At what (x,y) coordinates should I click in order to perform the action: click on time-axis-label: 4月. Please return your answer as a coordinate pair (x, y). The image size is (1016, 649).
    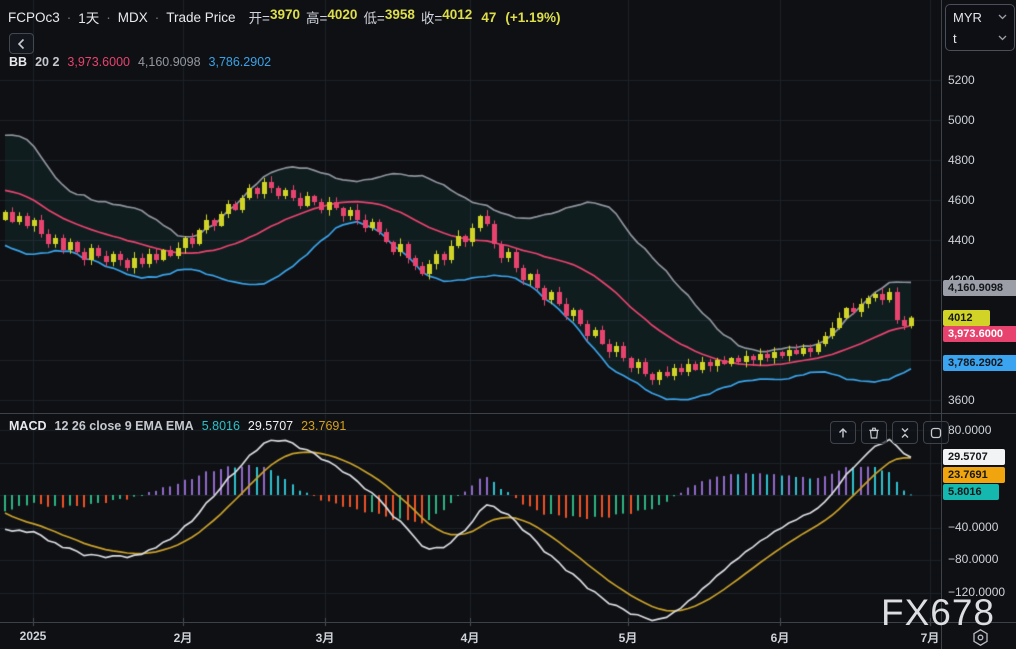
    Looking at the image, I should click on (470, 638).